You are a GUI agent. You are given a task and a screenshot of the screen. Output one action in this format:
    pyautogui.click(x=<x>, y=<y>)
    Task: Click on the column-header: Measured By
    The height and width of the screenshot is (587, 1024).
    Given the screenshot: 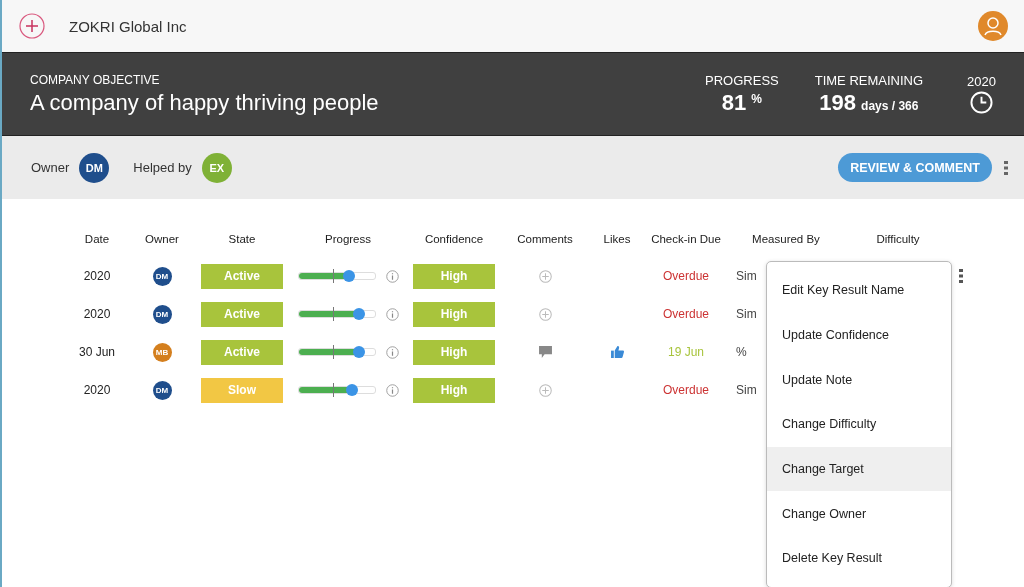 What is the action you would take?
    pyautogui.click(x=786, y=239)
    